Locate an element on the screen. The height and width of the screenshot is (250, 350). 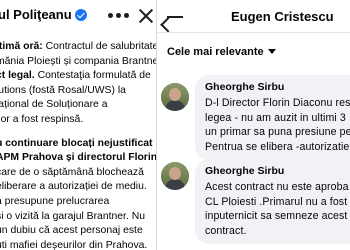
comment-line: D-l Director Florin Diaconu resp is located at coordinates (277, 103).